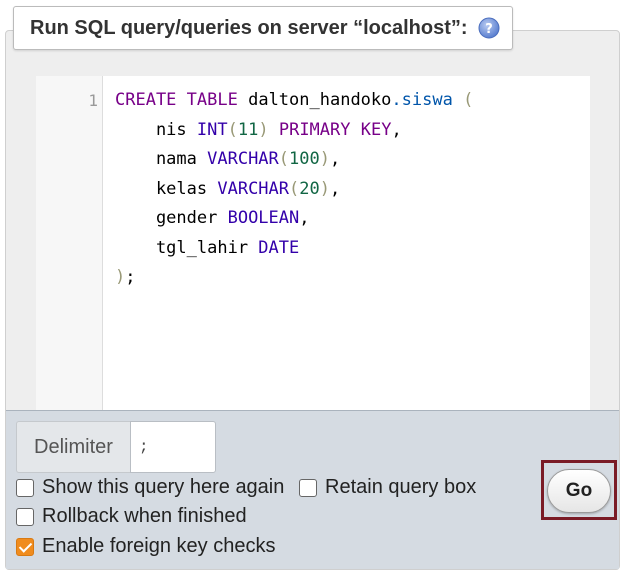 Image resolution: width=623 pixels, height=572 pixels. What do you see at coordinates (401, 487) in the screenshot?
I see `retain-box-label: Retain query box` at bounding box center [401, 487].